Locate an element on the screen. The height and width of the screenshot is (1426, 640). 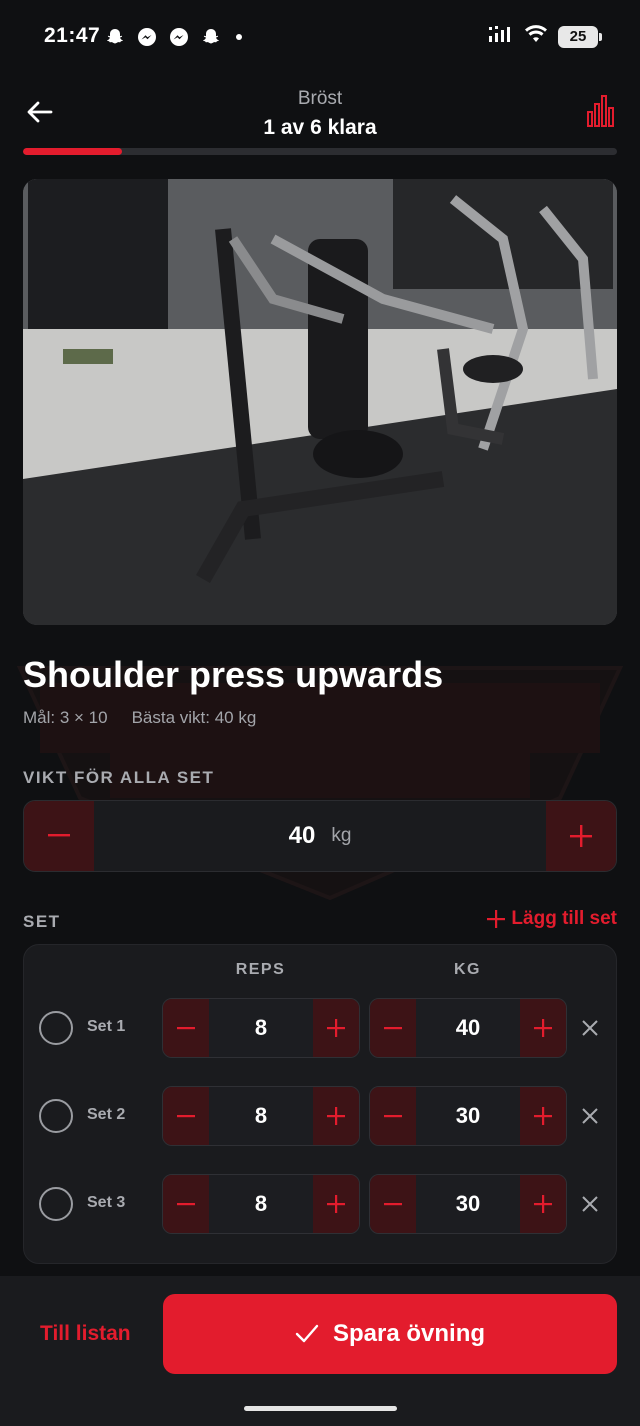
set-row: Set 2 8 30 is located at coordinates (321, 1116).